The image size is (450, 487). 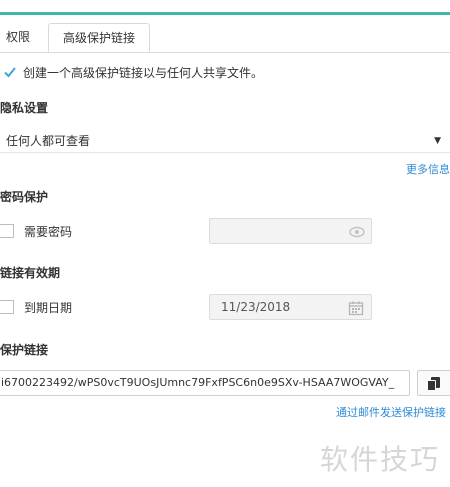 I want to click on more-info-link: 更多信息, so click(x=428, y=169).